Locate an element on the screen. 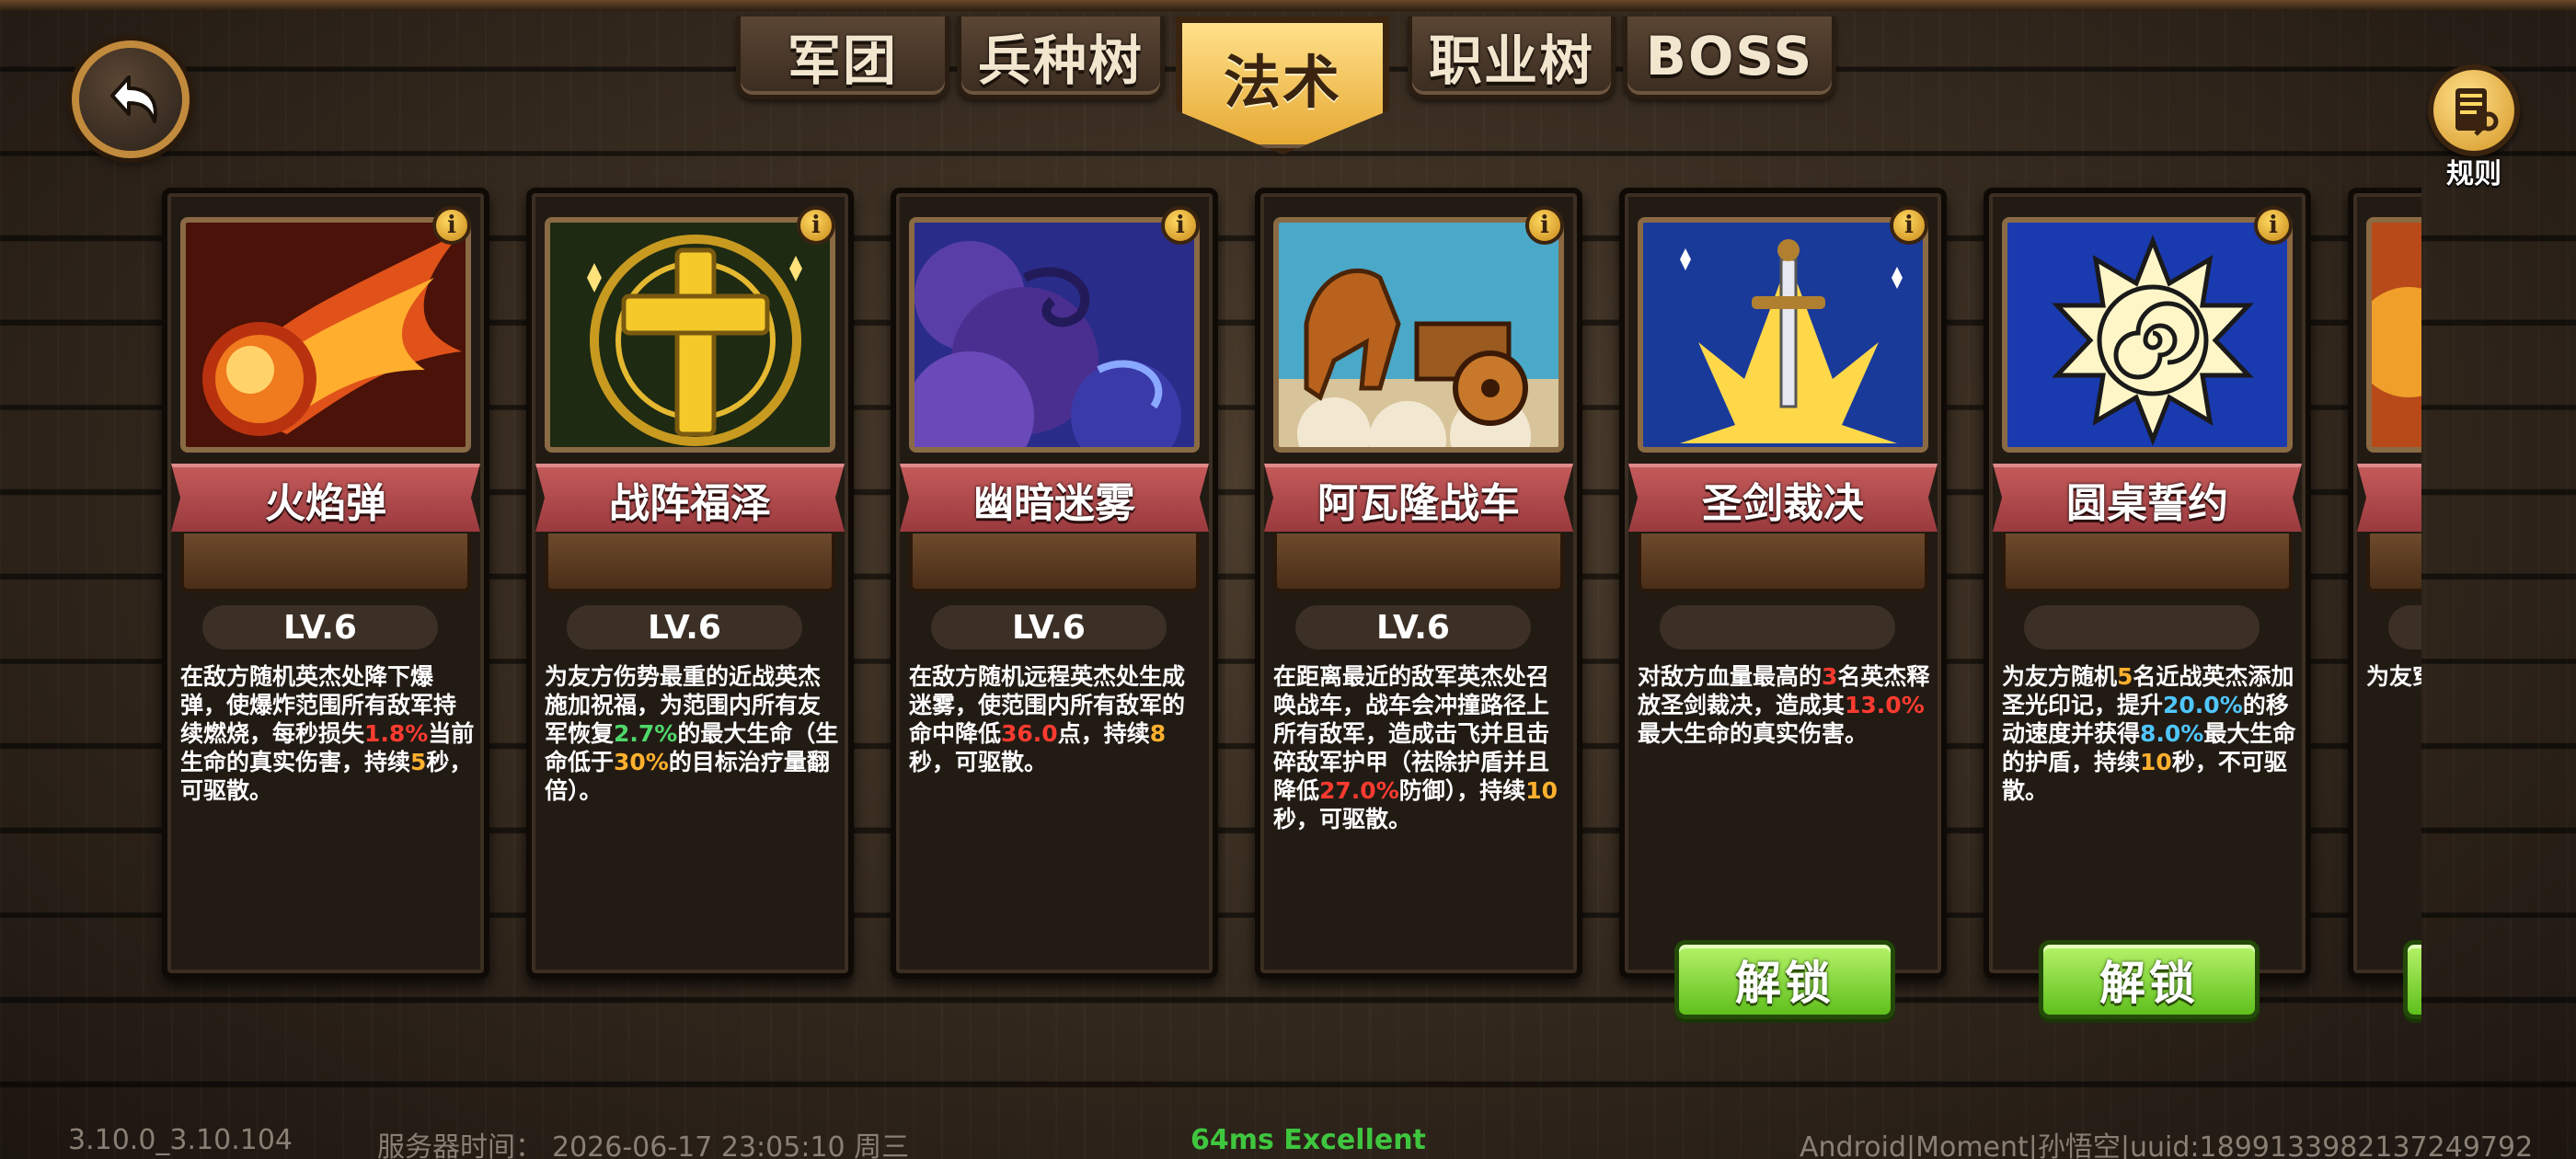  fireball-icon is located at coordinates (326, 335).